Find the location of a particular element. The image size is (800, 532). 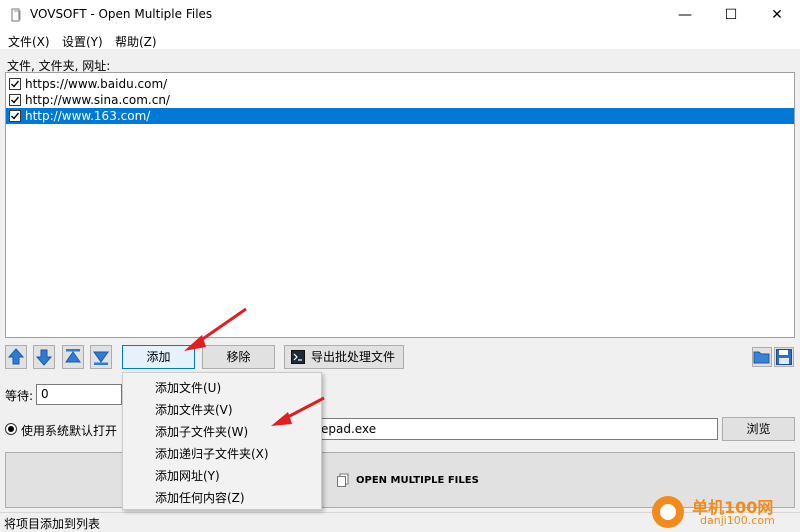

menu-add-subfolder: 添加子文件夹(W) is located at coordinates (201, 431).